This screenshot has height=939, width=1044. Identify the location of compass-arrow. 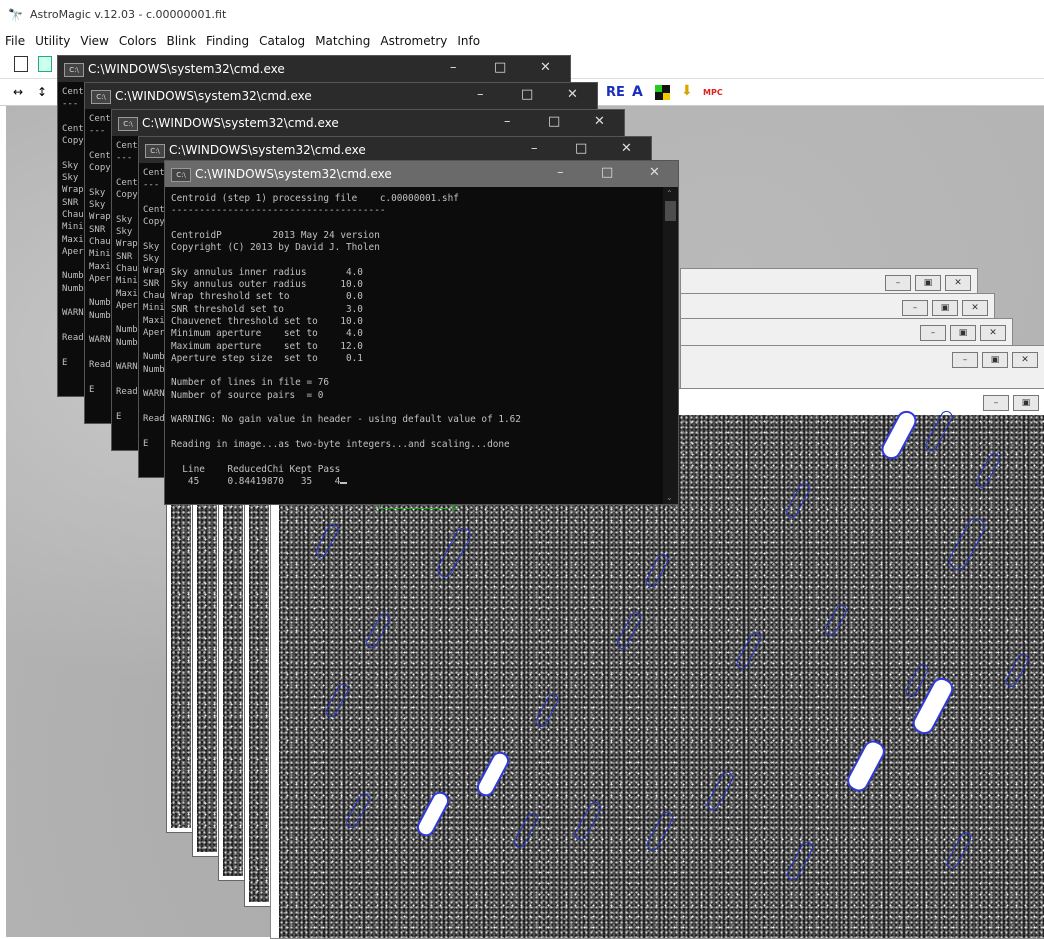
(414, 508).